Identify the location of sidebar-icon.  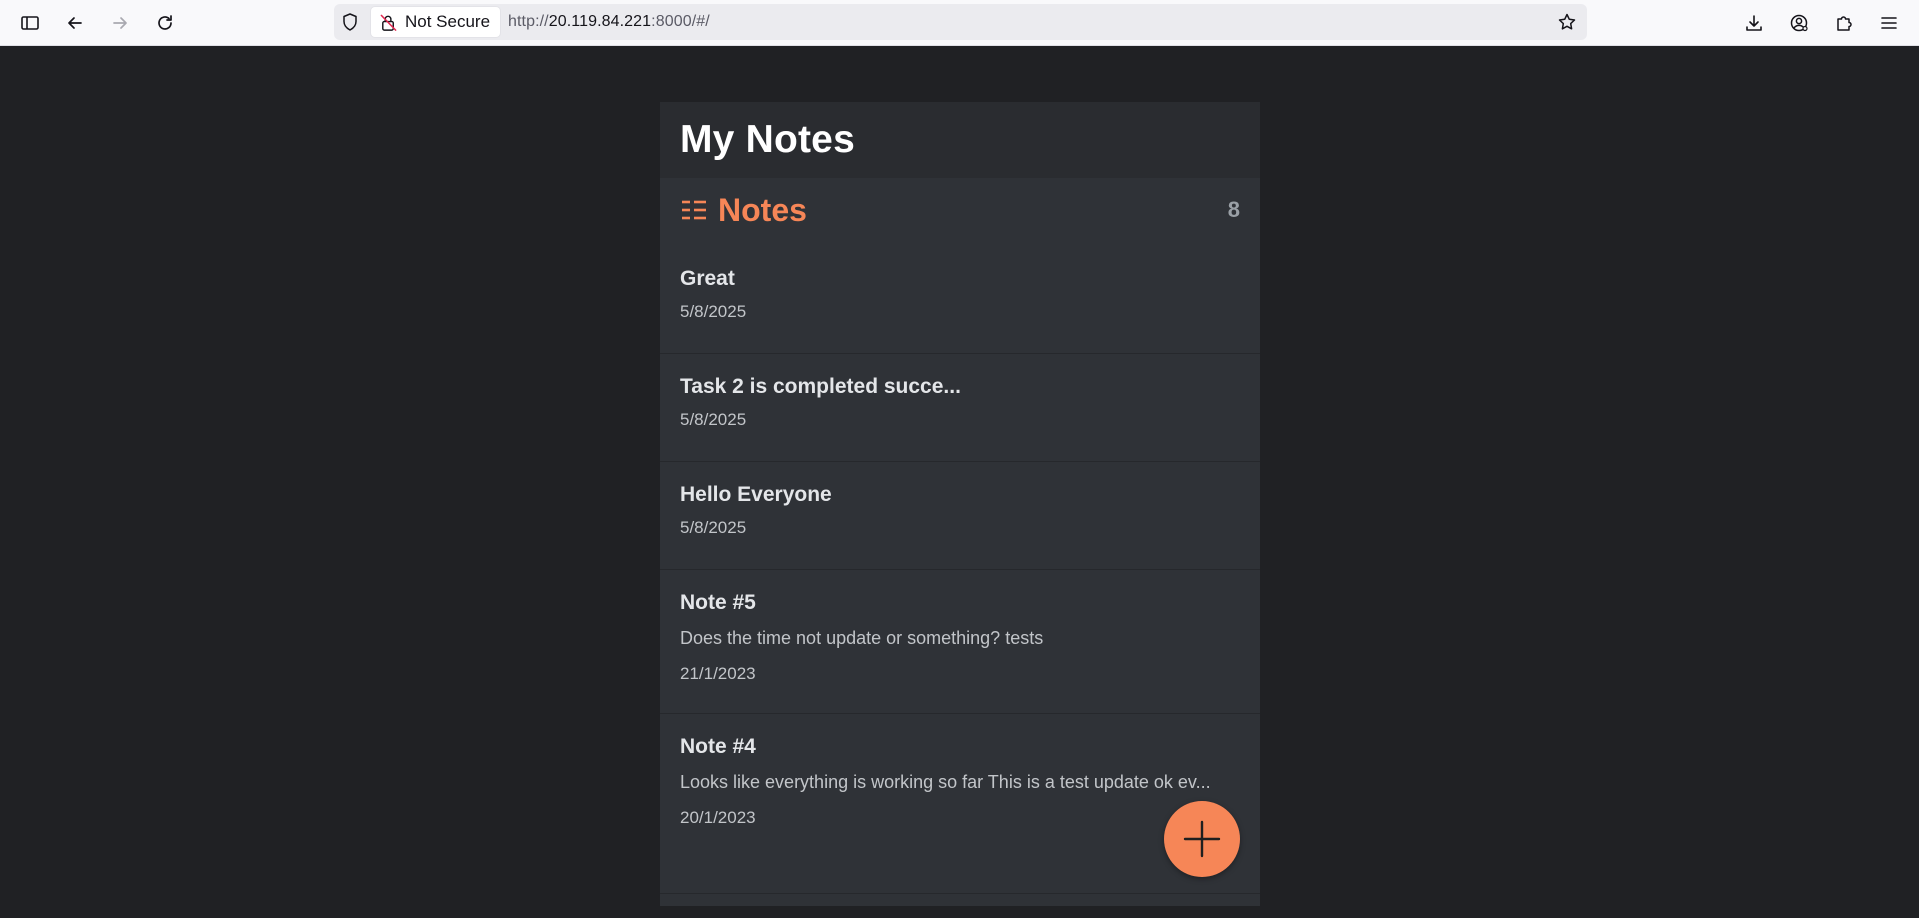
(30, 23).